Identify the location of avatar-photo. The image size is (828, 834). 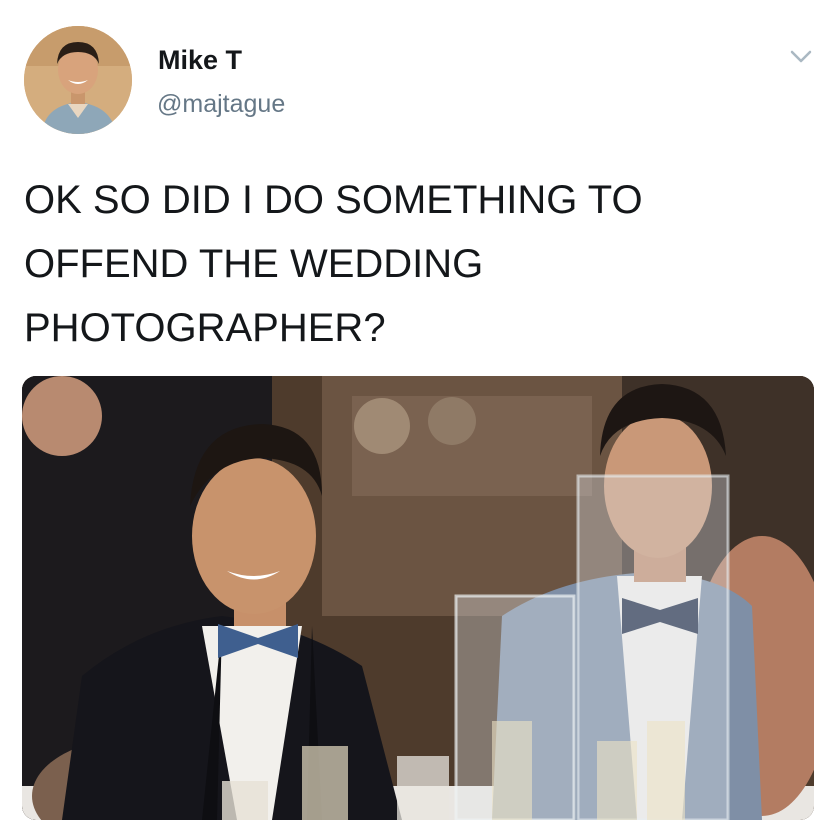
(78, 80).